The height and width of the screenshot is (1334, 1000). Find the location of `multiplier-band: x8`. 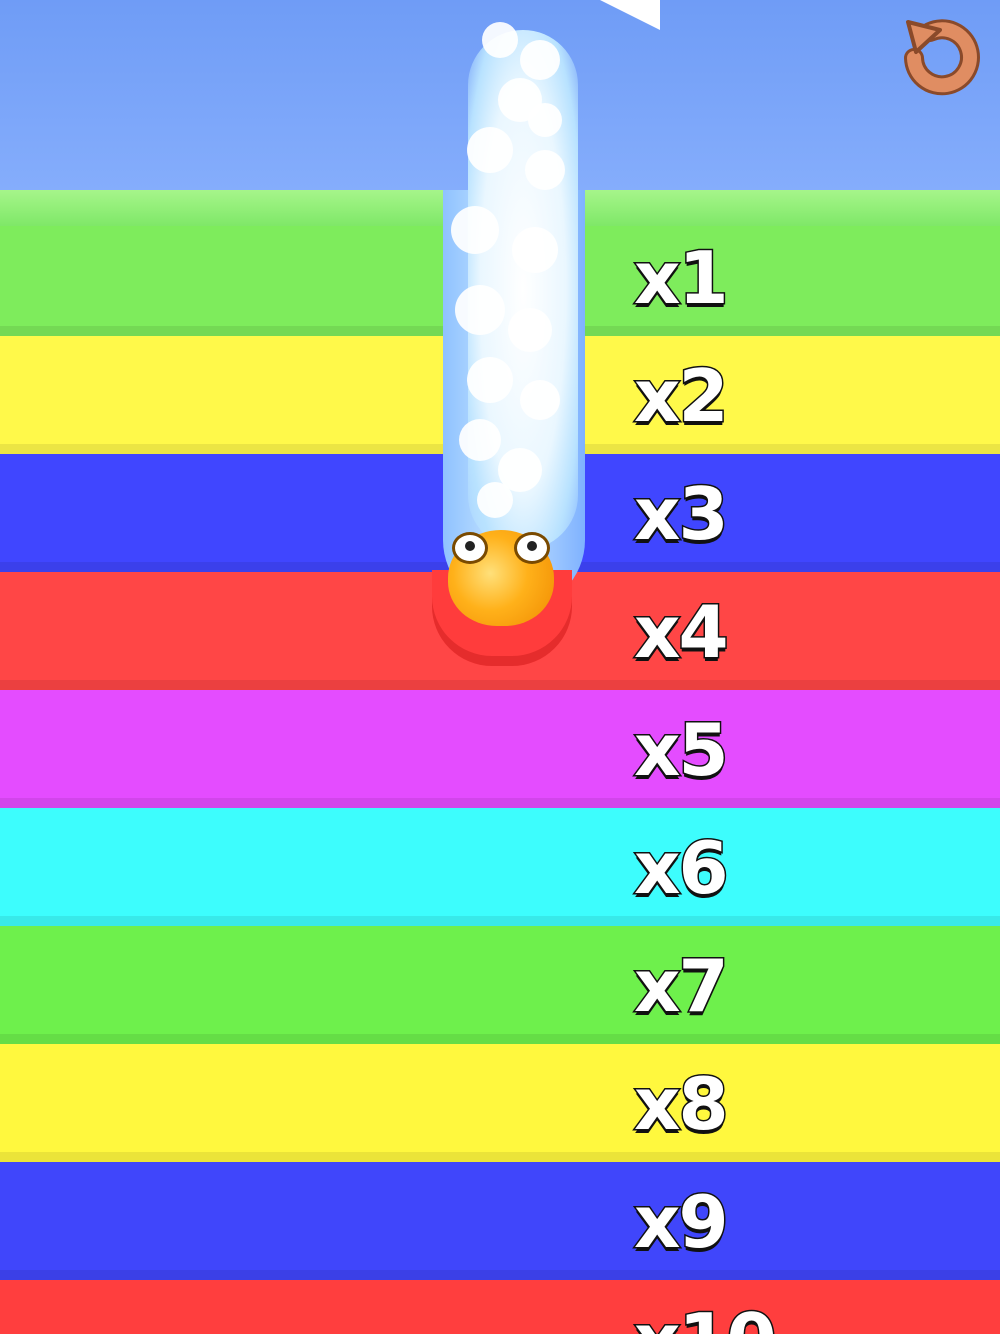

multiplier-band: x8 is located at coordinates (500, 1103).